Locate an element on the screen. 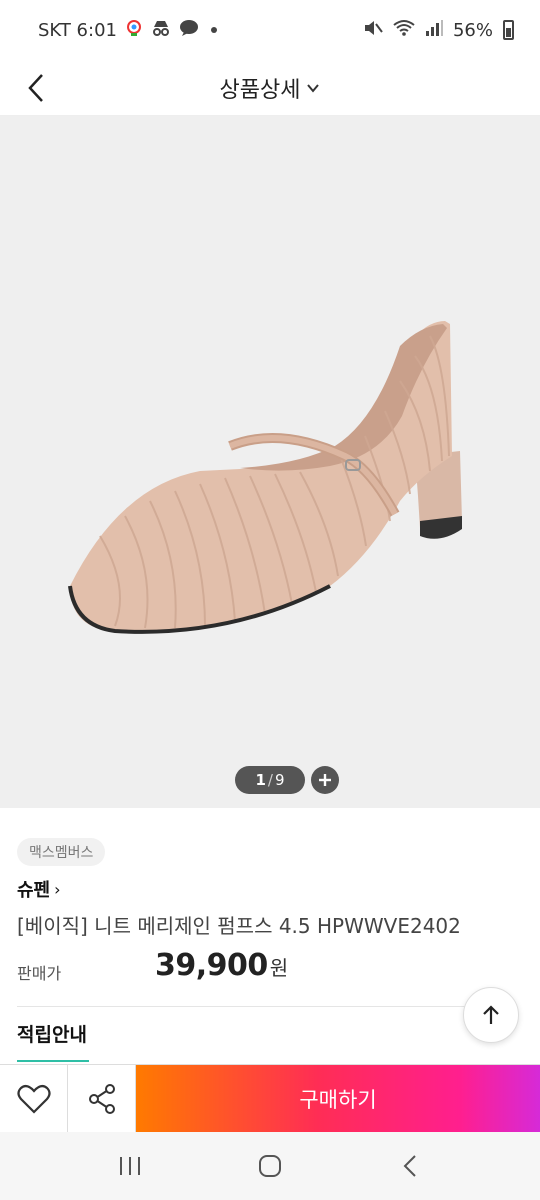 This screenshot has width=540, height=1200. image-counter-current: 1 is located at coordinates (260, 780).